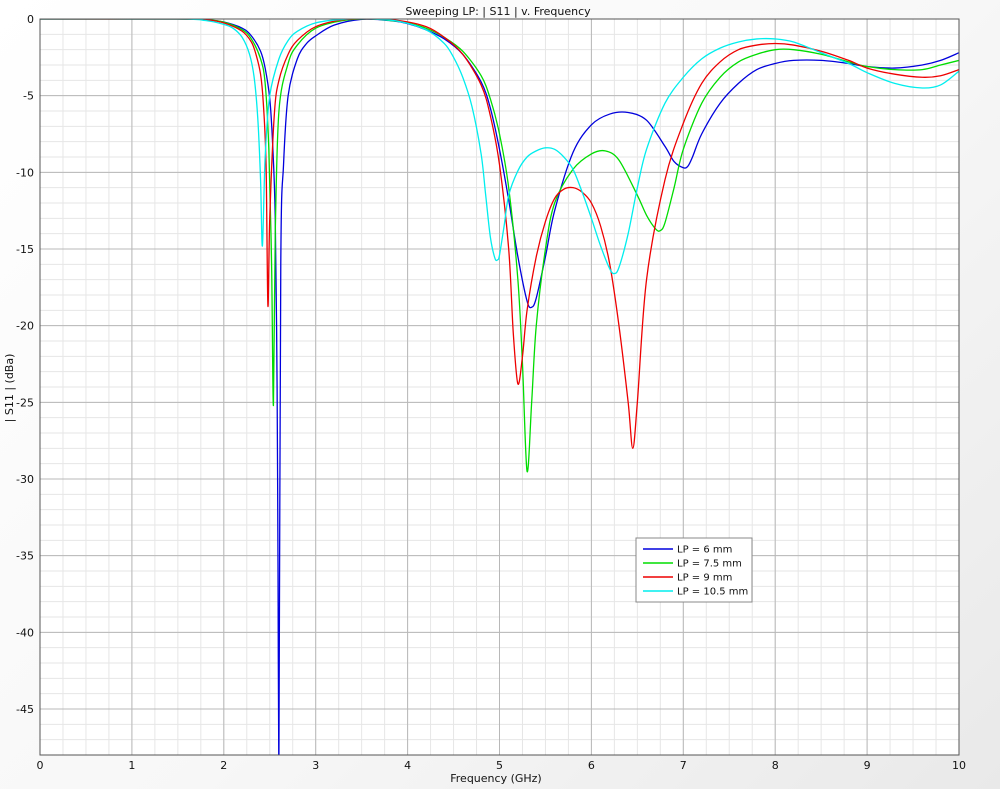 The height and width of the screenshot is (789, 1000). I want to click on x-tick-label: 5, so click(499, 765).